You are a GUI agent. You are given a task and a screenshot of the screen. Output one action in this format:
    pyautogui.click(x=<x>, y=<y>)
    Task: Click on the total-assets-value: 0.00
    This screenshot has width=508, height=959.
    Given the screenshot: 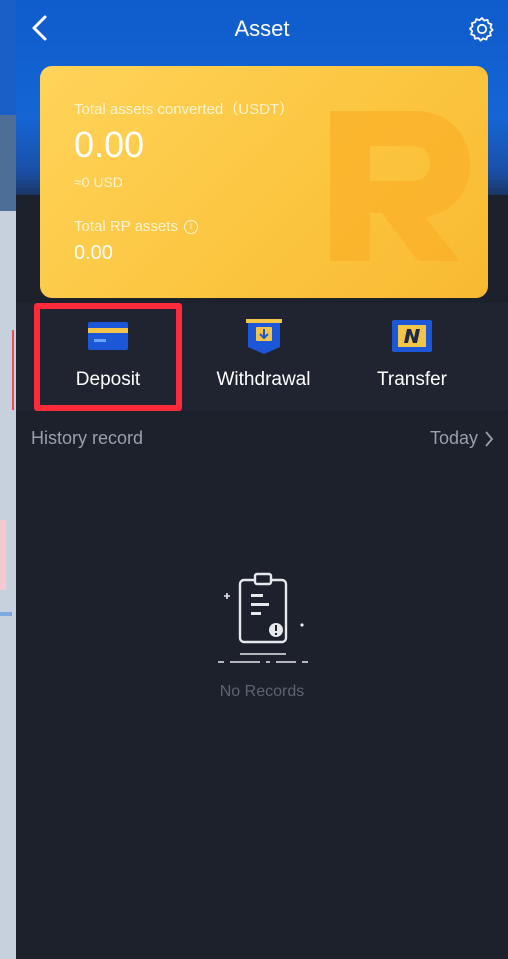 What is the action you would take?
    pyautogui.click(x=109, y=144)
    